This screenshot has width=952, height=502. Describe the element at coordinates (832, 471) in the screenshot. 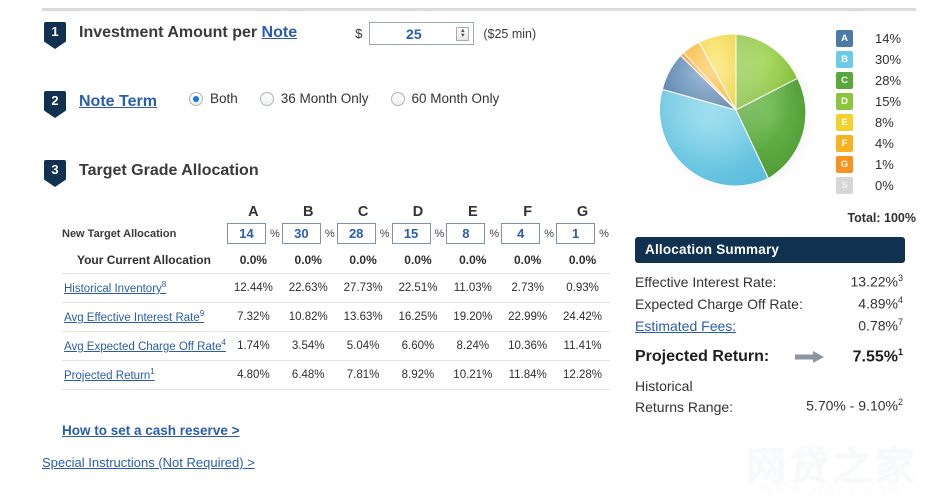

I see `watermark: 网贷之家 WWW.WDZJ.COM` at that location.